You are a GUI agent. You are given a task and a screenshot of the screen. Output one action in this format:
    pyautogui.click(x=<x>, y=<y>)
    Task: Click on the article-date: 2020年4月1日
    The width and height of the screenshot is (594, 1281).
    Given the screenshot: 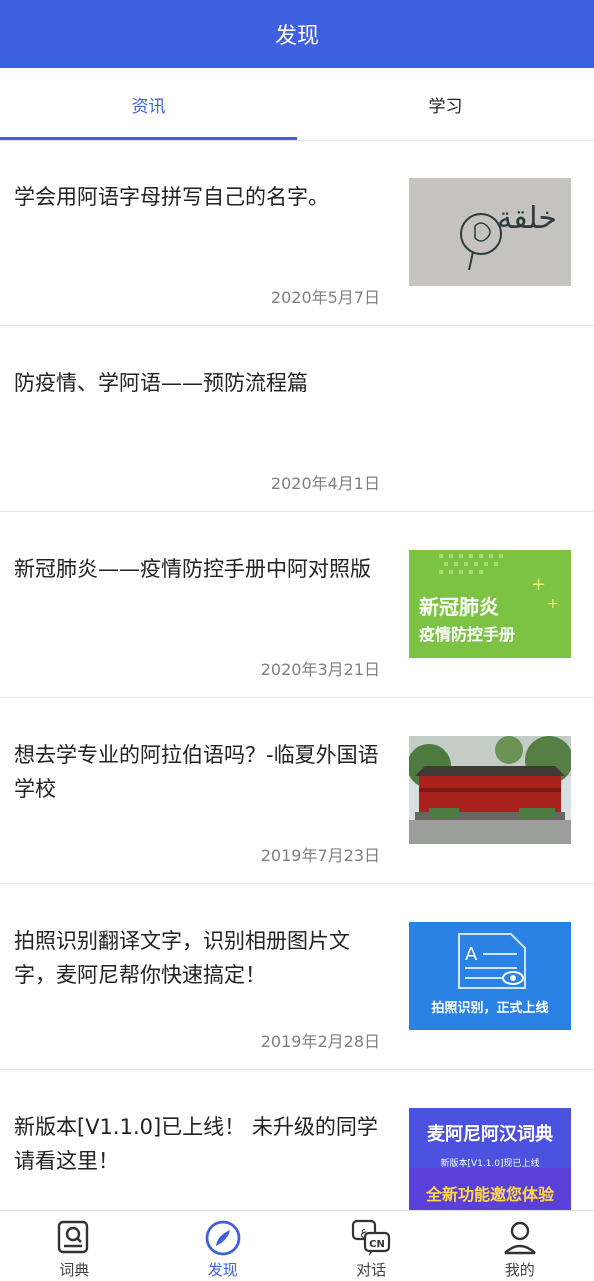 What is the action you would take?
    pyautogui.click(x=325, y=482)
    